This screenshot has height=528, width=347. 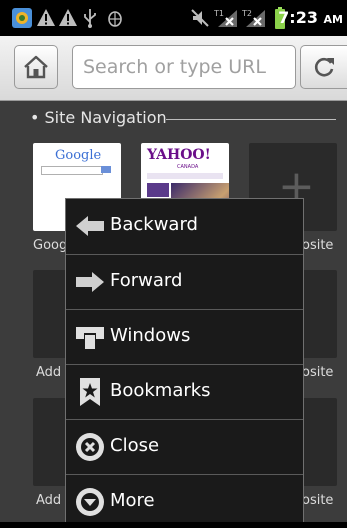 I want to click on menu-item-more: More, so click(x=184, y=501).